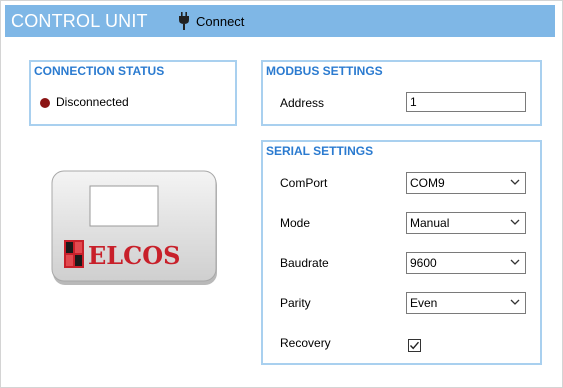 The height and width of the screenshot is (388, 563). Describe the element at coordinates (466, 263) in the screenshot. I see `baudrate-select: 9600` at that location.